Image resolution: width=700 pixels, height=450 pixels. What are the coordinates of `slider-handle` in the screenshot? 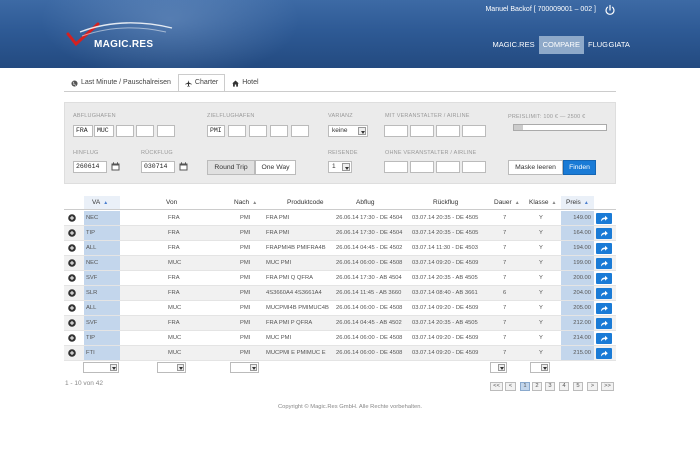 It's located at (518, 127).